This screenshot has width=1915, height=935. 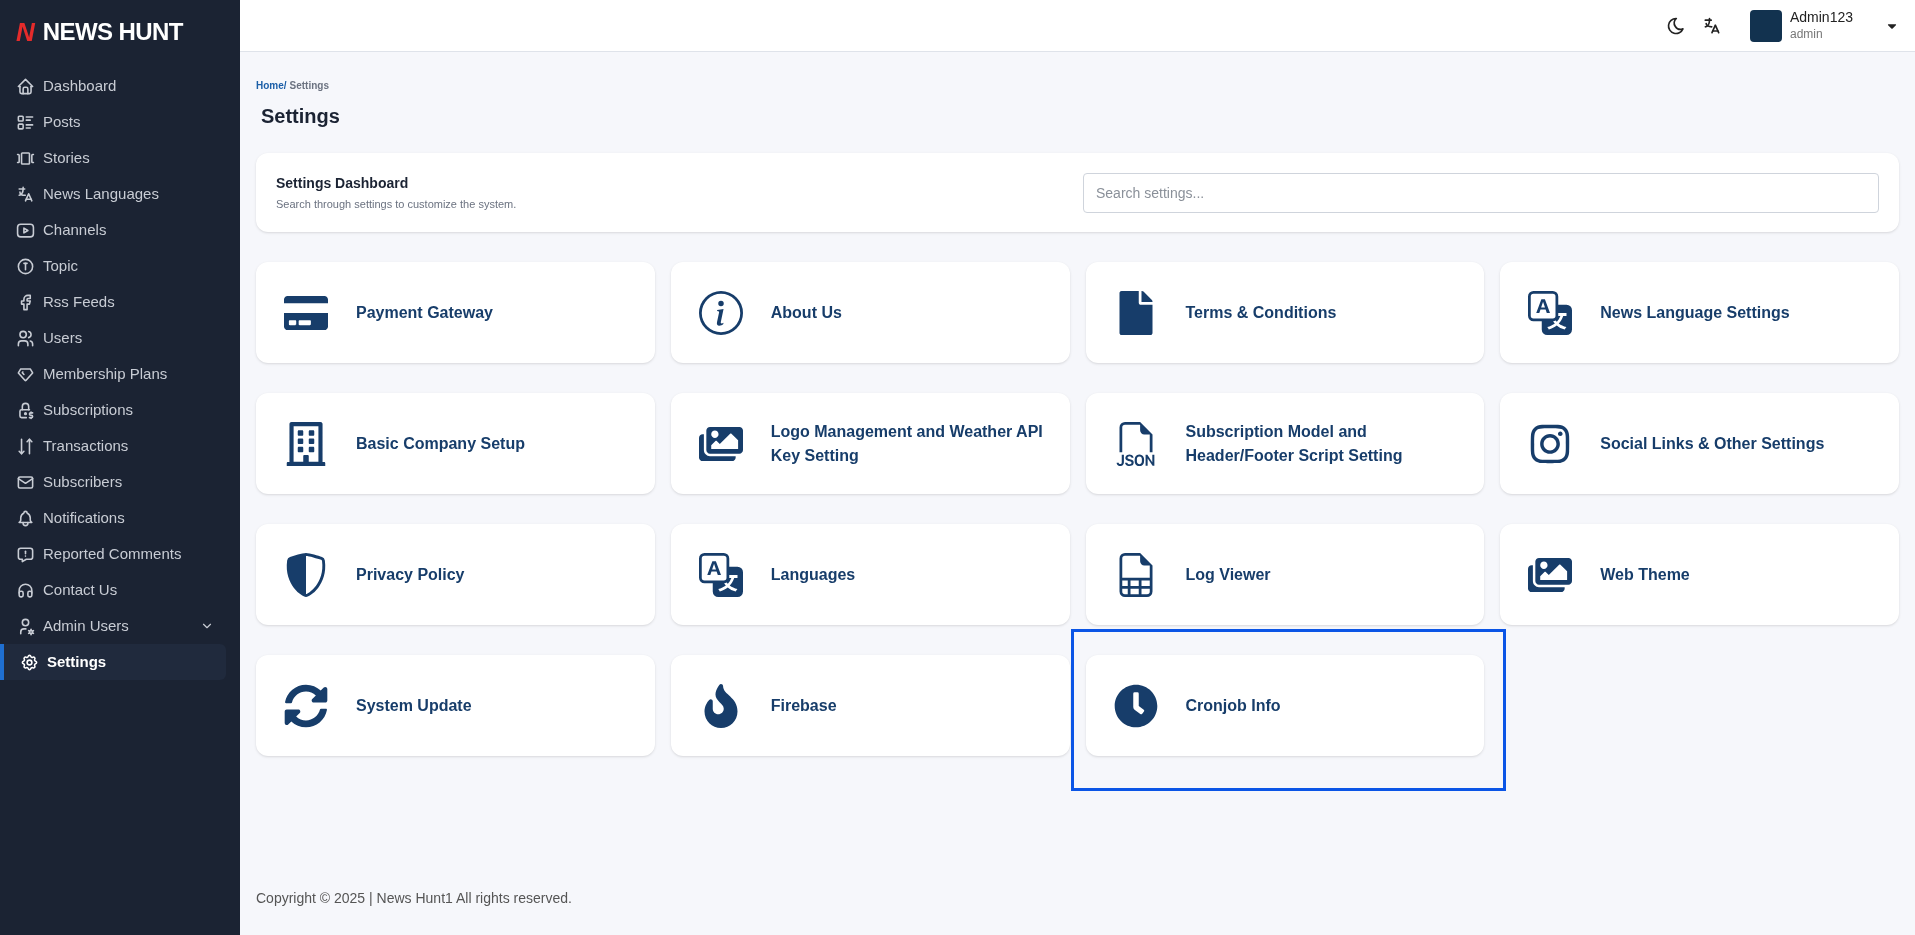 I want to click on users-icon, so click(x=25, y=338).